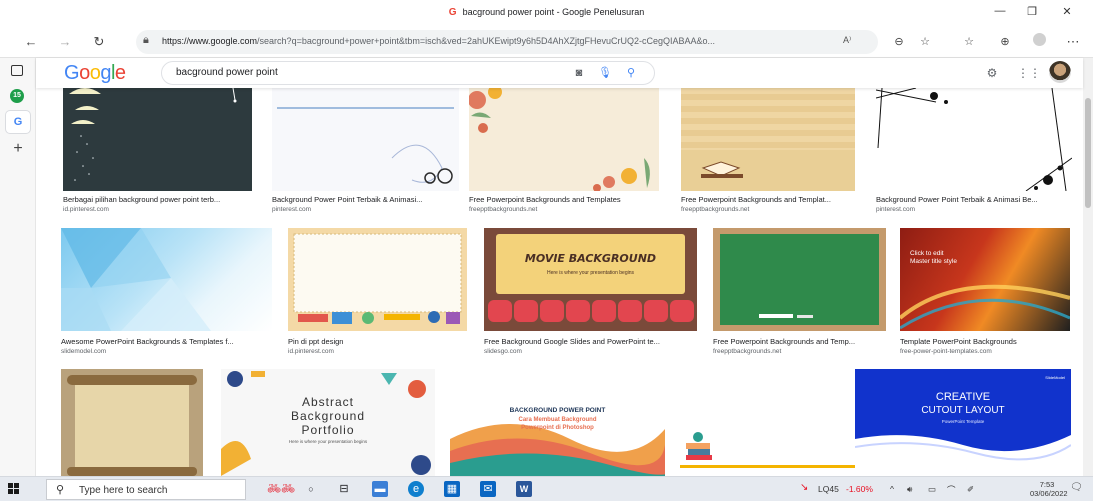  Describe the element at coordinates (380, 489) in the screenshot. I see `file-explorer-icon: ▬` at that location.